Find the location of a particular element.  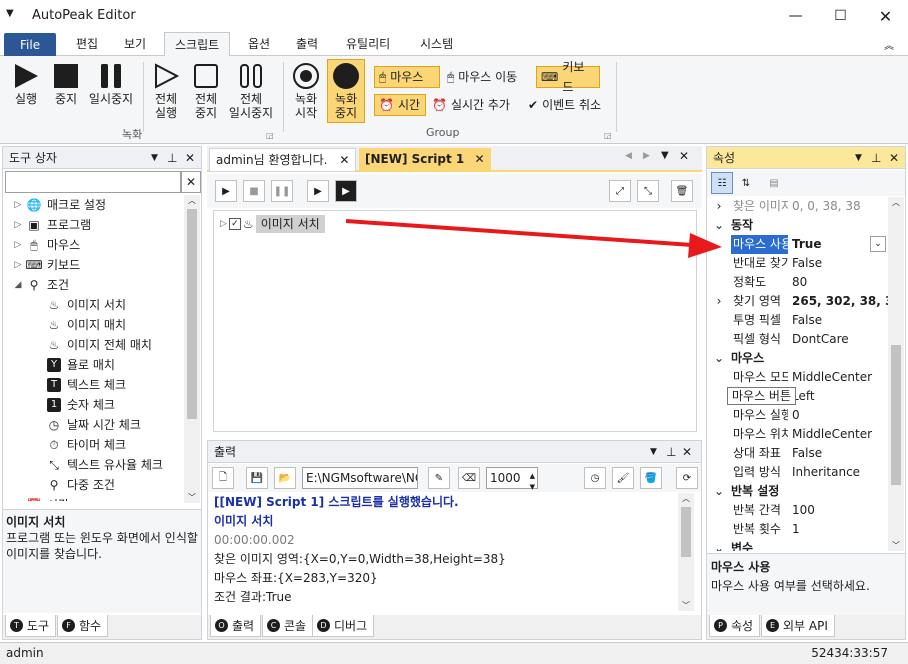

property-category: ⌄ 변수 is located at coordinates (797, 545).